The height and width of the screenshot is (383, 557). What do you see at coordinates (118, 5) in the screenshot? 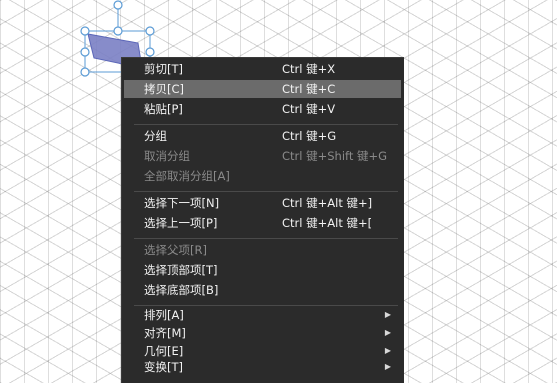
I see `rotation-handle` at bounding box center [118, 5].